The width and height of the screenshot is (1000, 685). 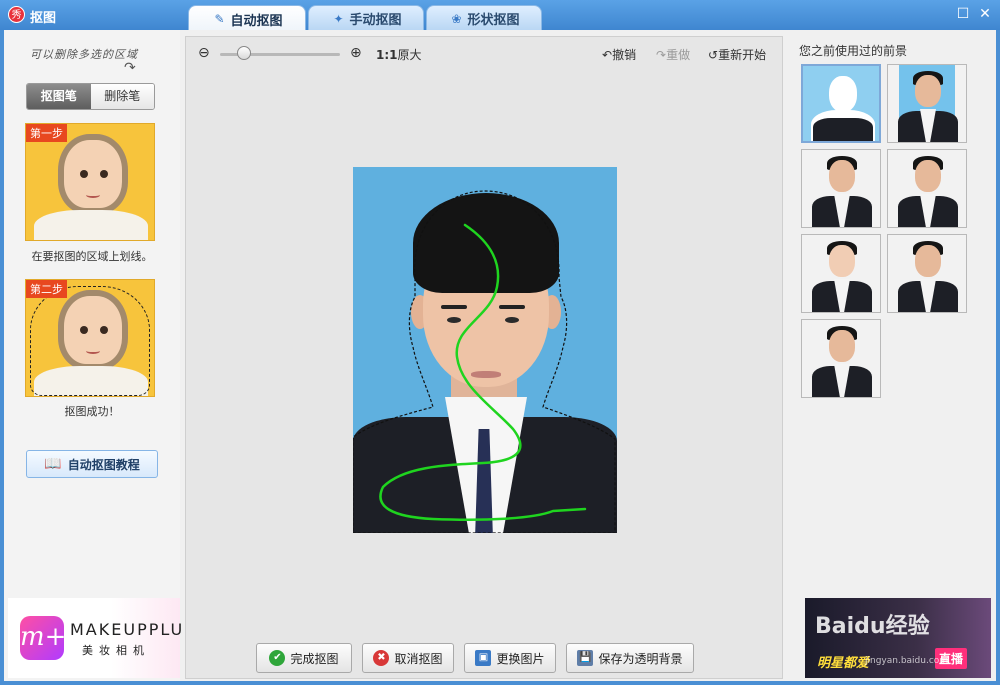 I want to click on close-icon: ✕, so click(x=985, y=14).